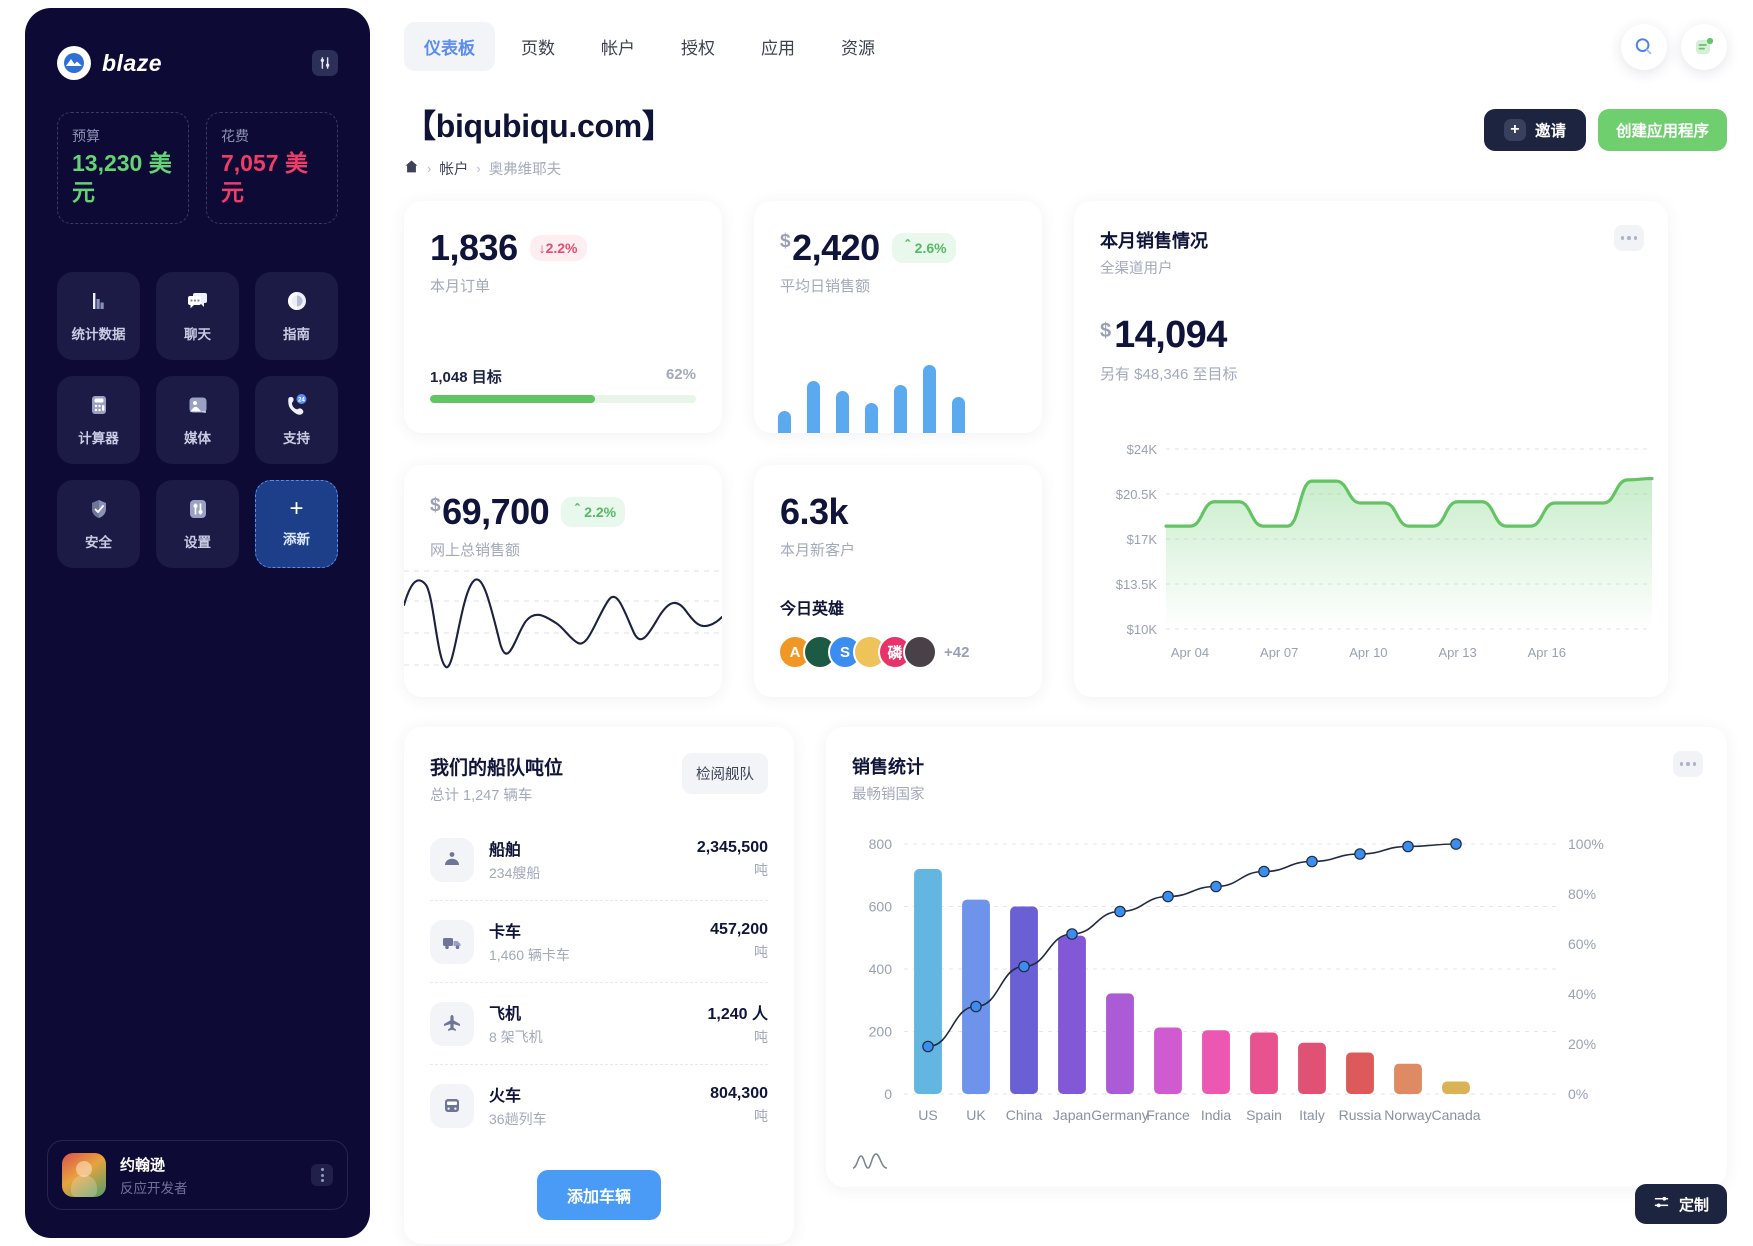 The height and width of the screenshot is (1246, 1753). Describe the element at coordinates (920, 652) in the screenshot. I see `hero-avatar` at that location.